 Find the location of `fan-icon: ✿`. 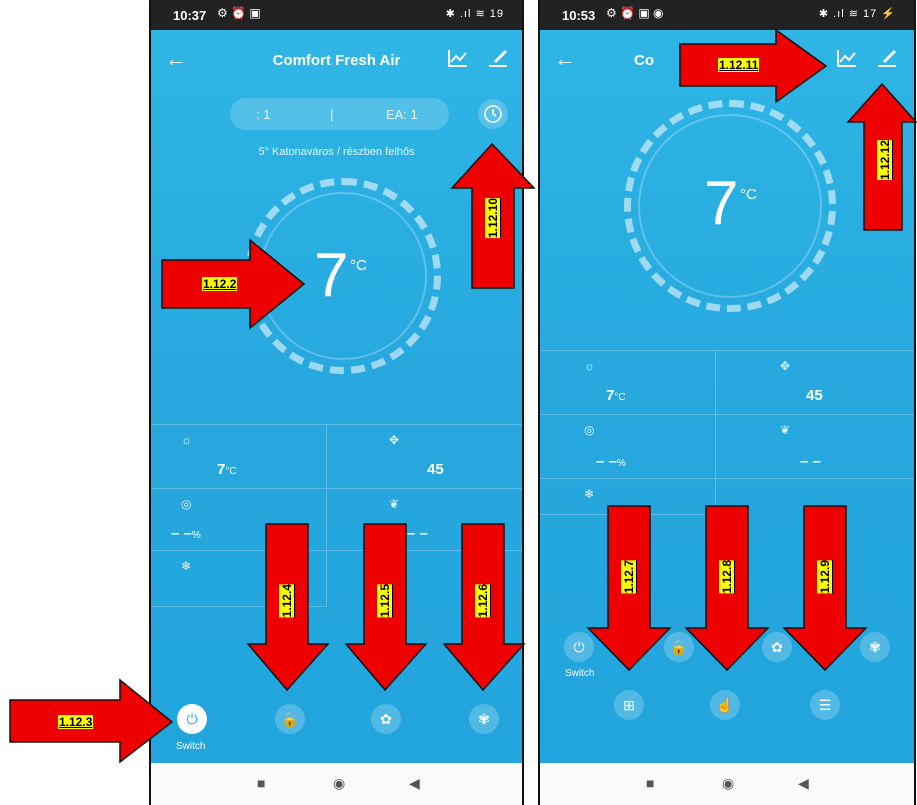

fan-icon: ✿ is located at coordinates (386, 719).